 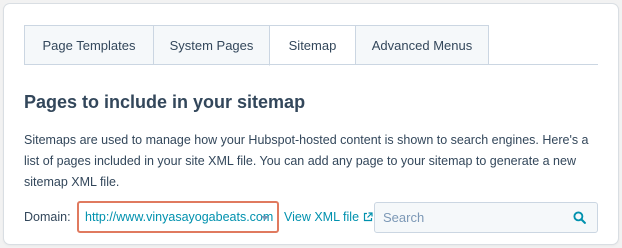 What do you see at coordinates (312, 45) in the screenshot?
I see `tab-sitemap: Sitemap` at bounding box center [312, 45].